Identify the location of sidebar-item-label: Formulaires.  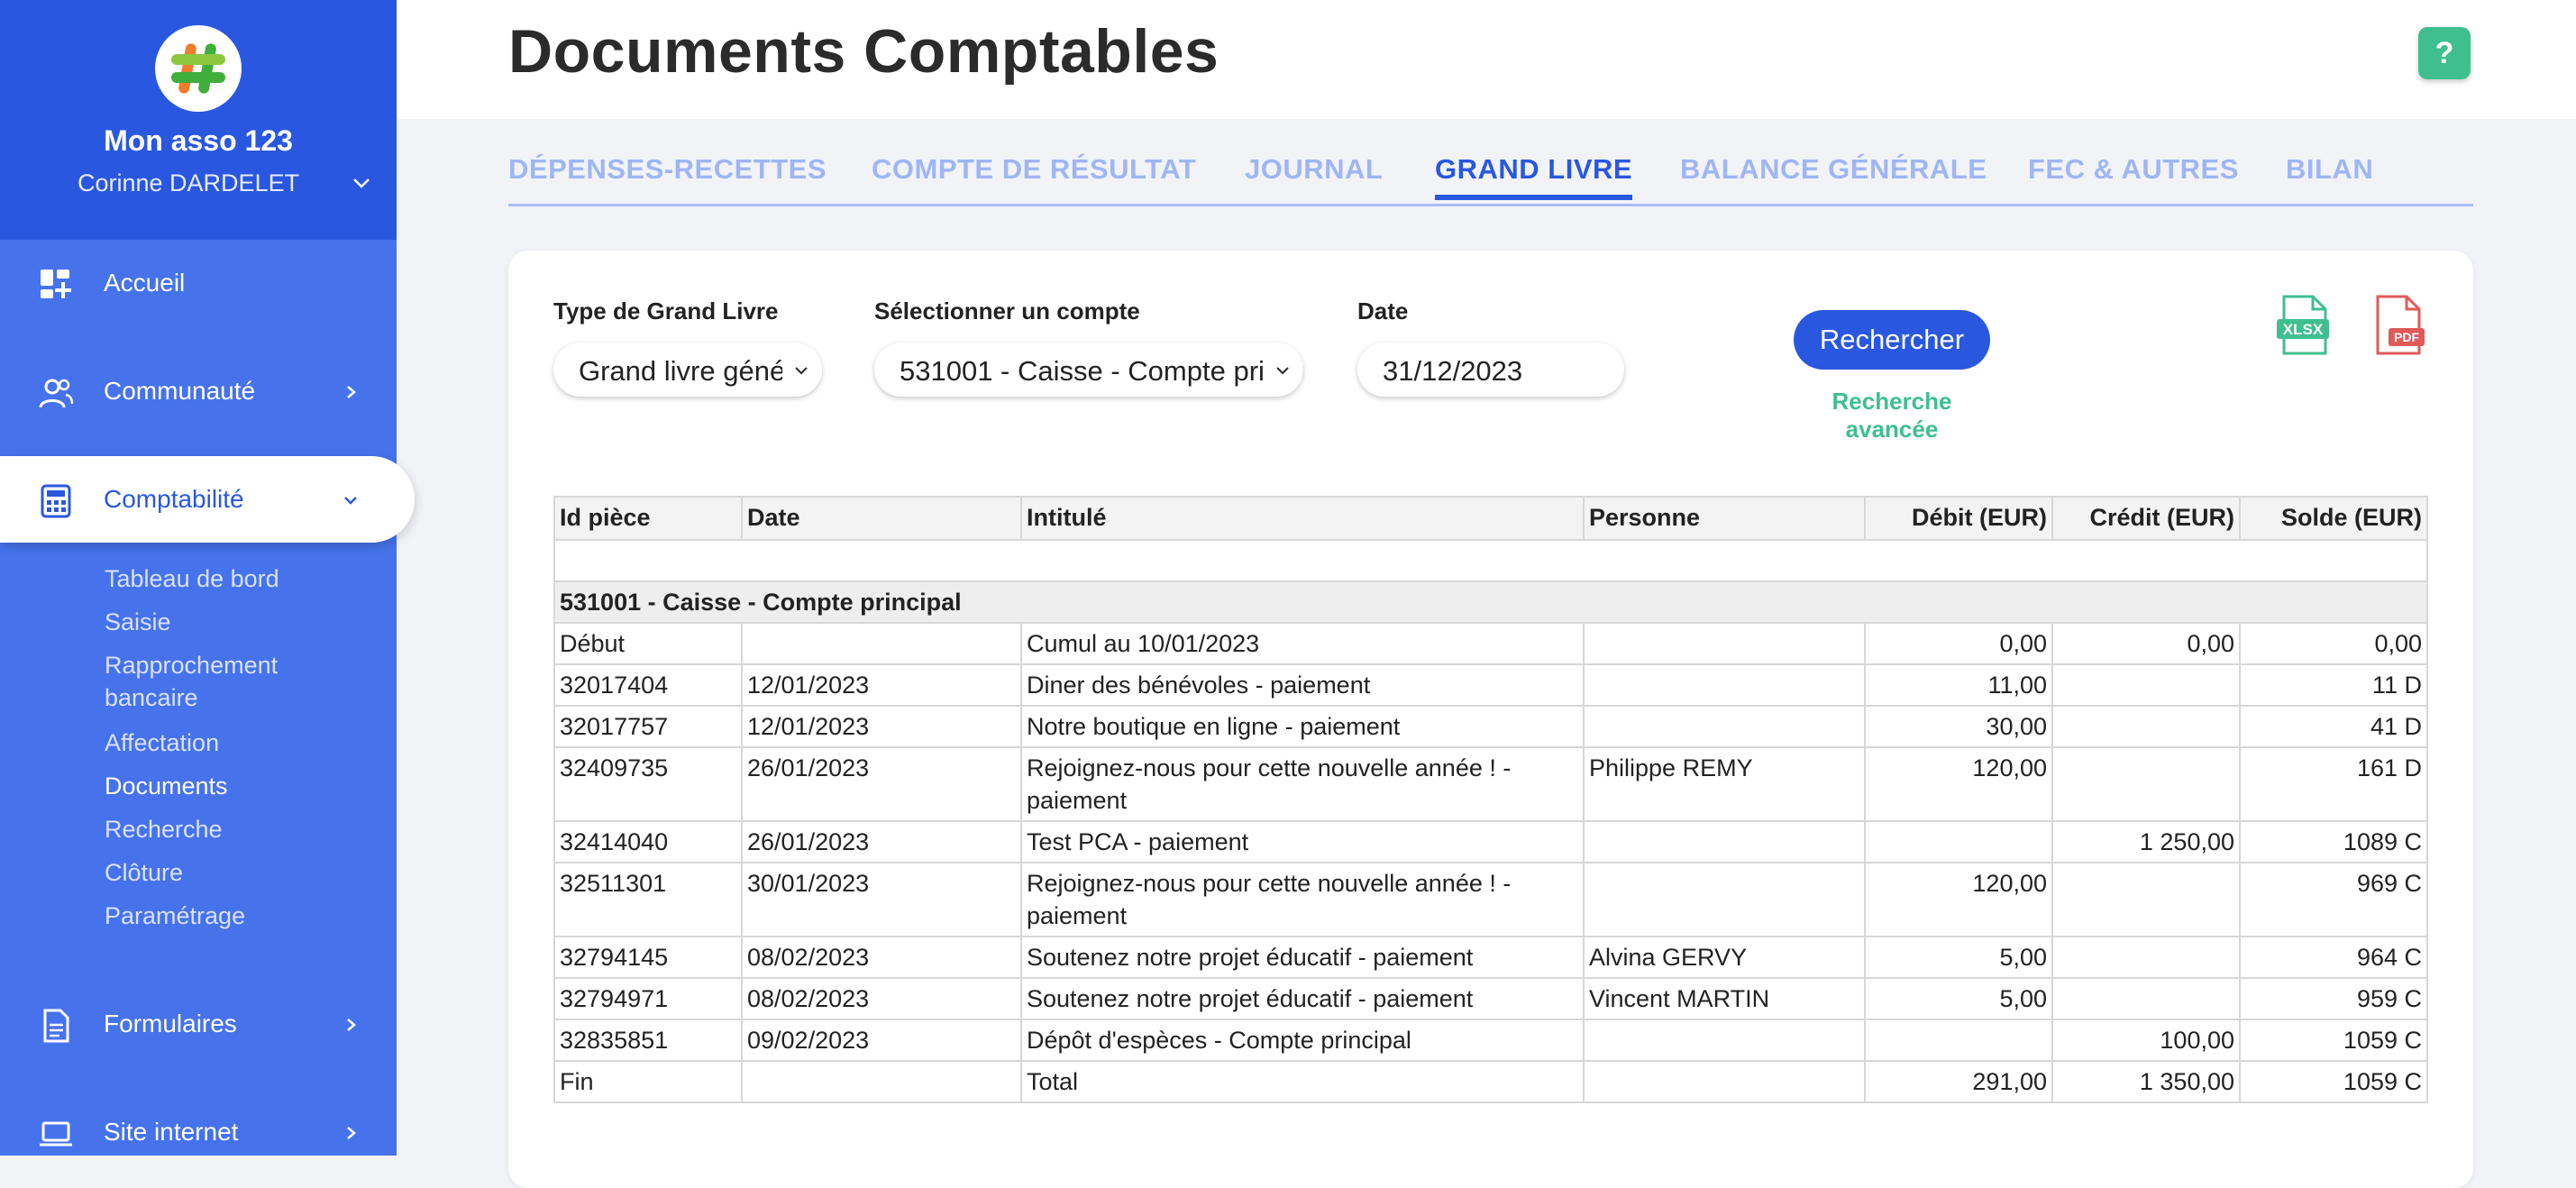
(170, 1023).